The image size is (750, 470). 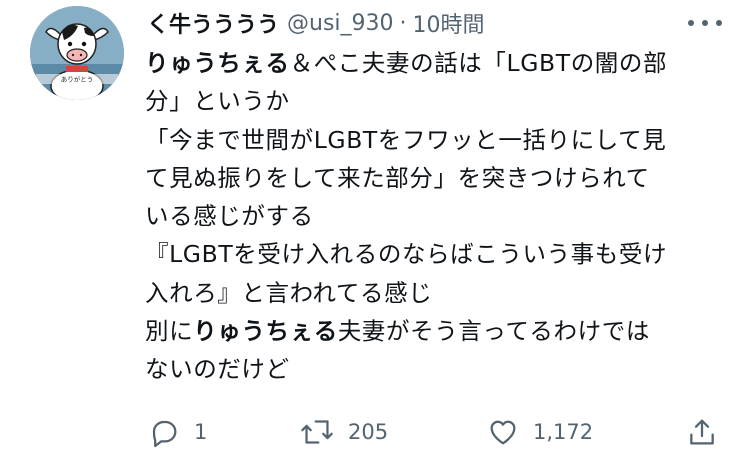 I want to click on tweet-text-line: 別にりゅうちぇる夫妻がそう言ってるわけでは, so click(x=435, y=331).